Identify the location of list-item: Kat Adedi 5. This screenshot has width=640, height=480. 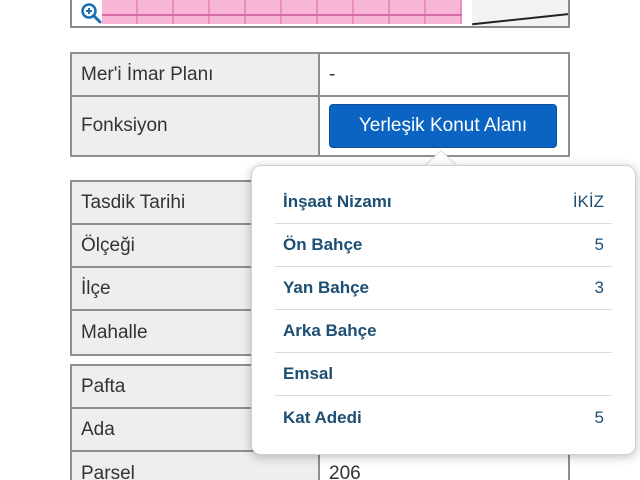
(443, 417).